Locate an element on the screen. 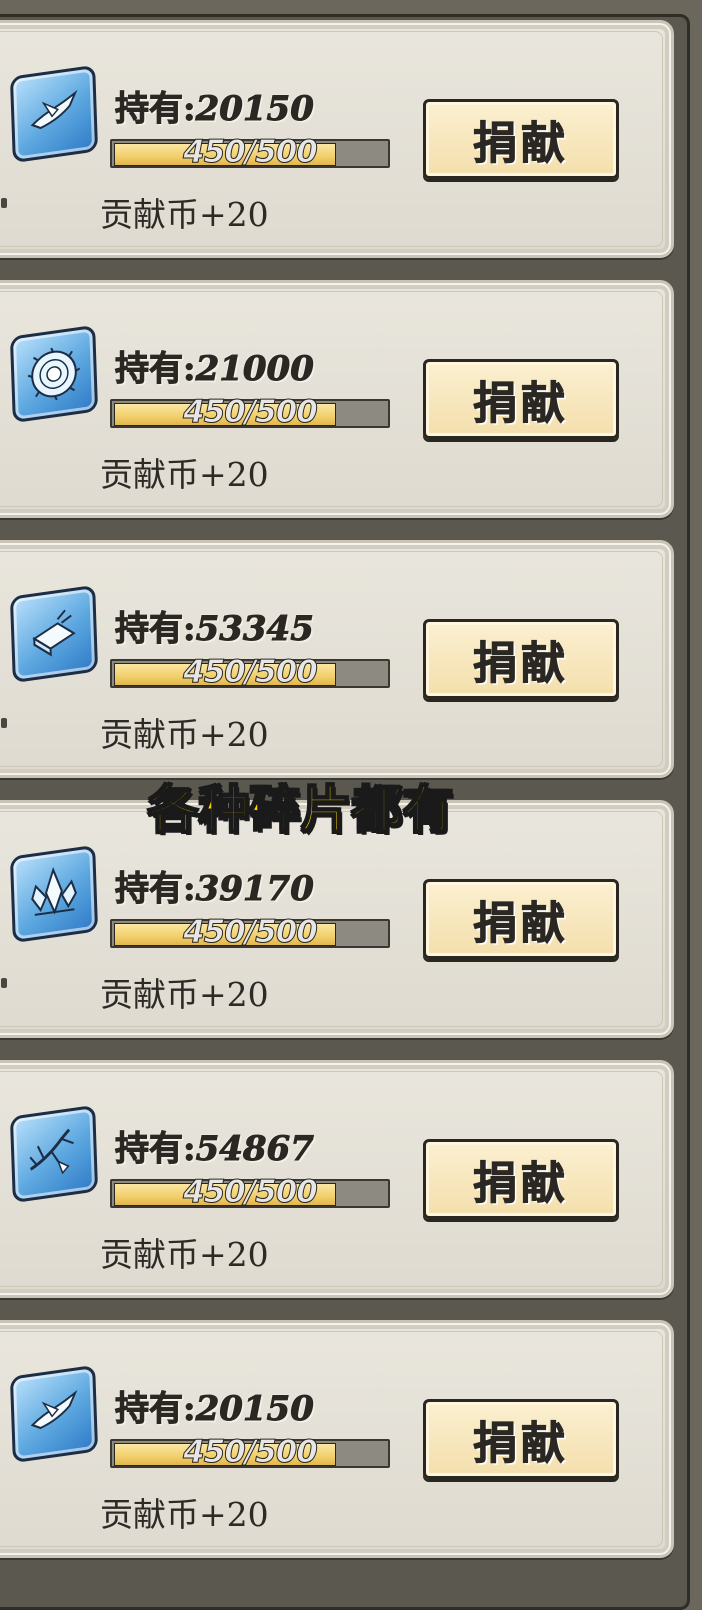 The image size is (702, 1610). owned-count: 持有:53345 is located at coordinates (215, 629).